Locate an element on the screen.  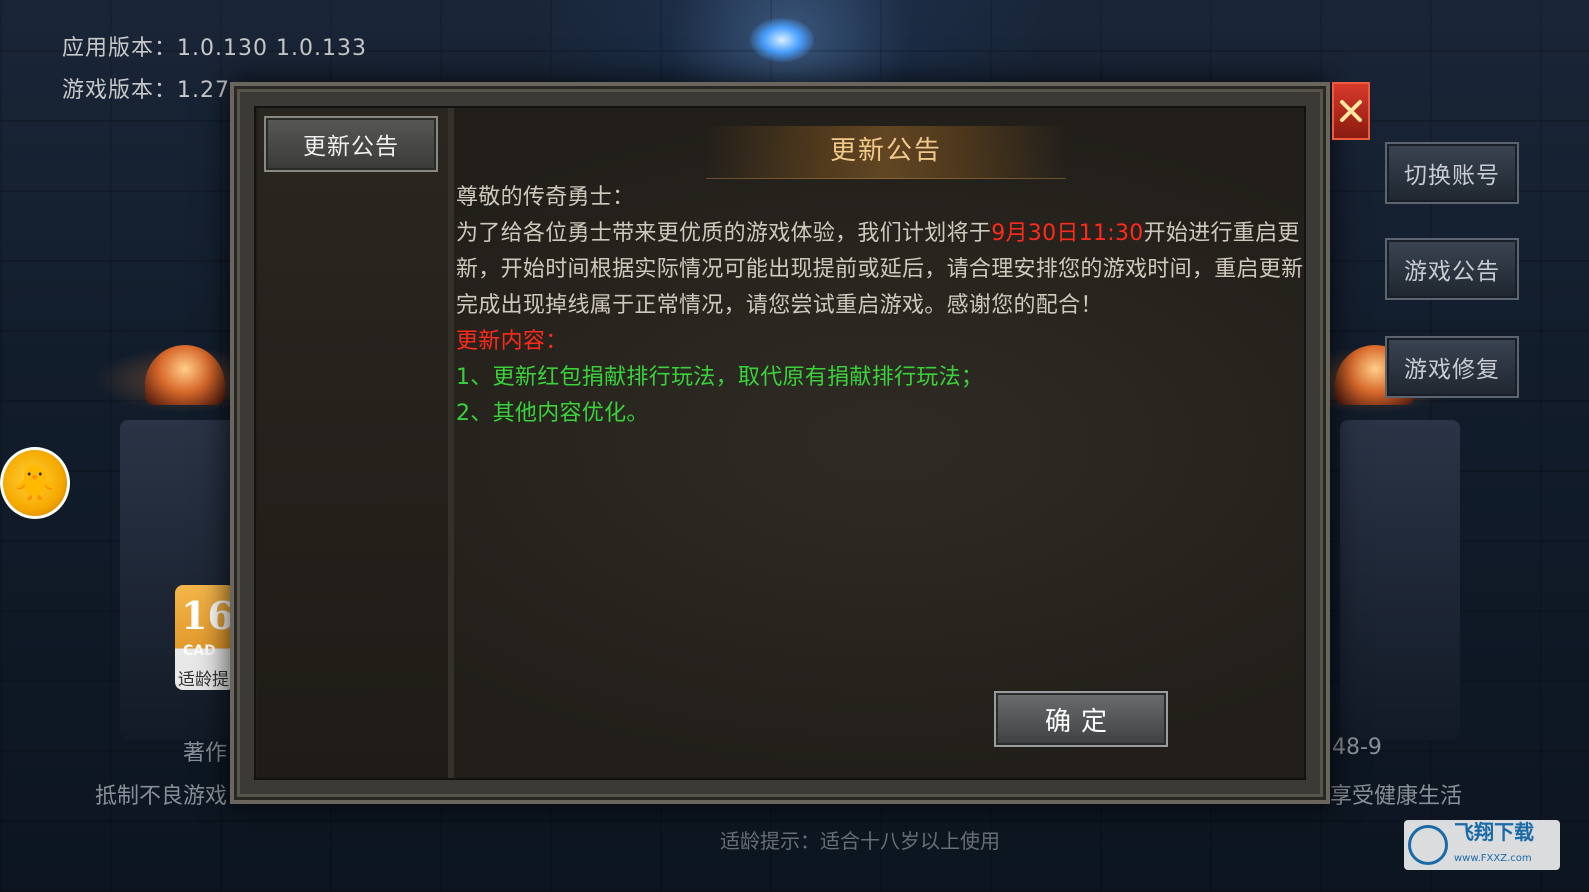
update-item: 1、更新红包捐献排行玩法，取代原有捐献排行玩法； is located at coordinates (720, 377).